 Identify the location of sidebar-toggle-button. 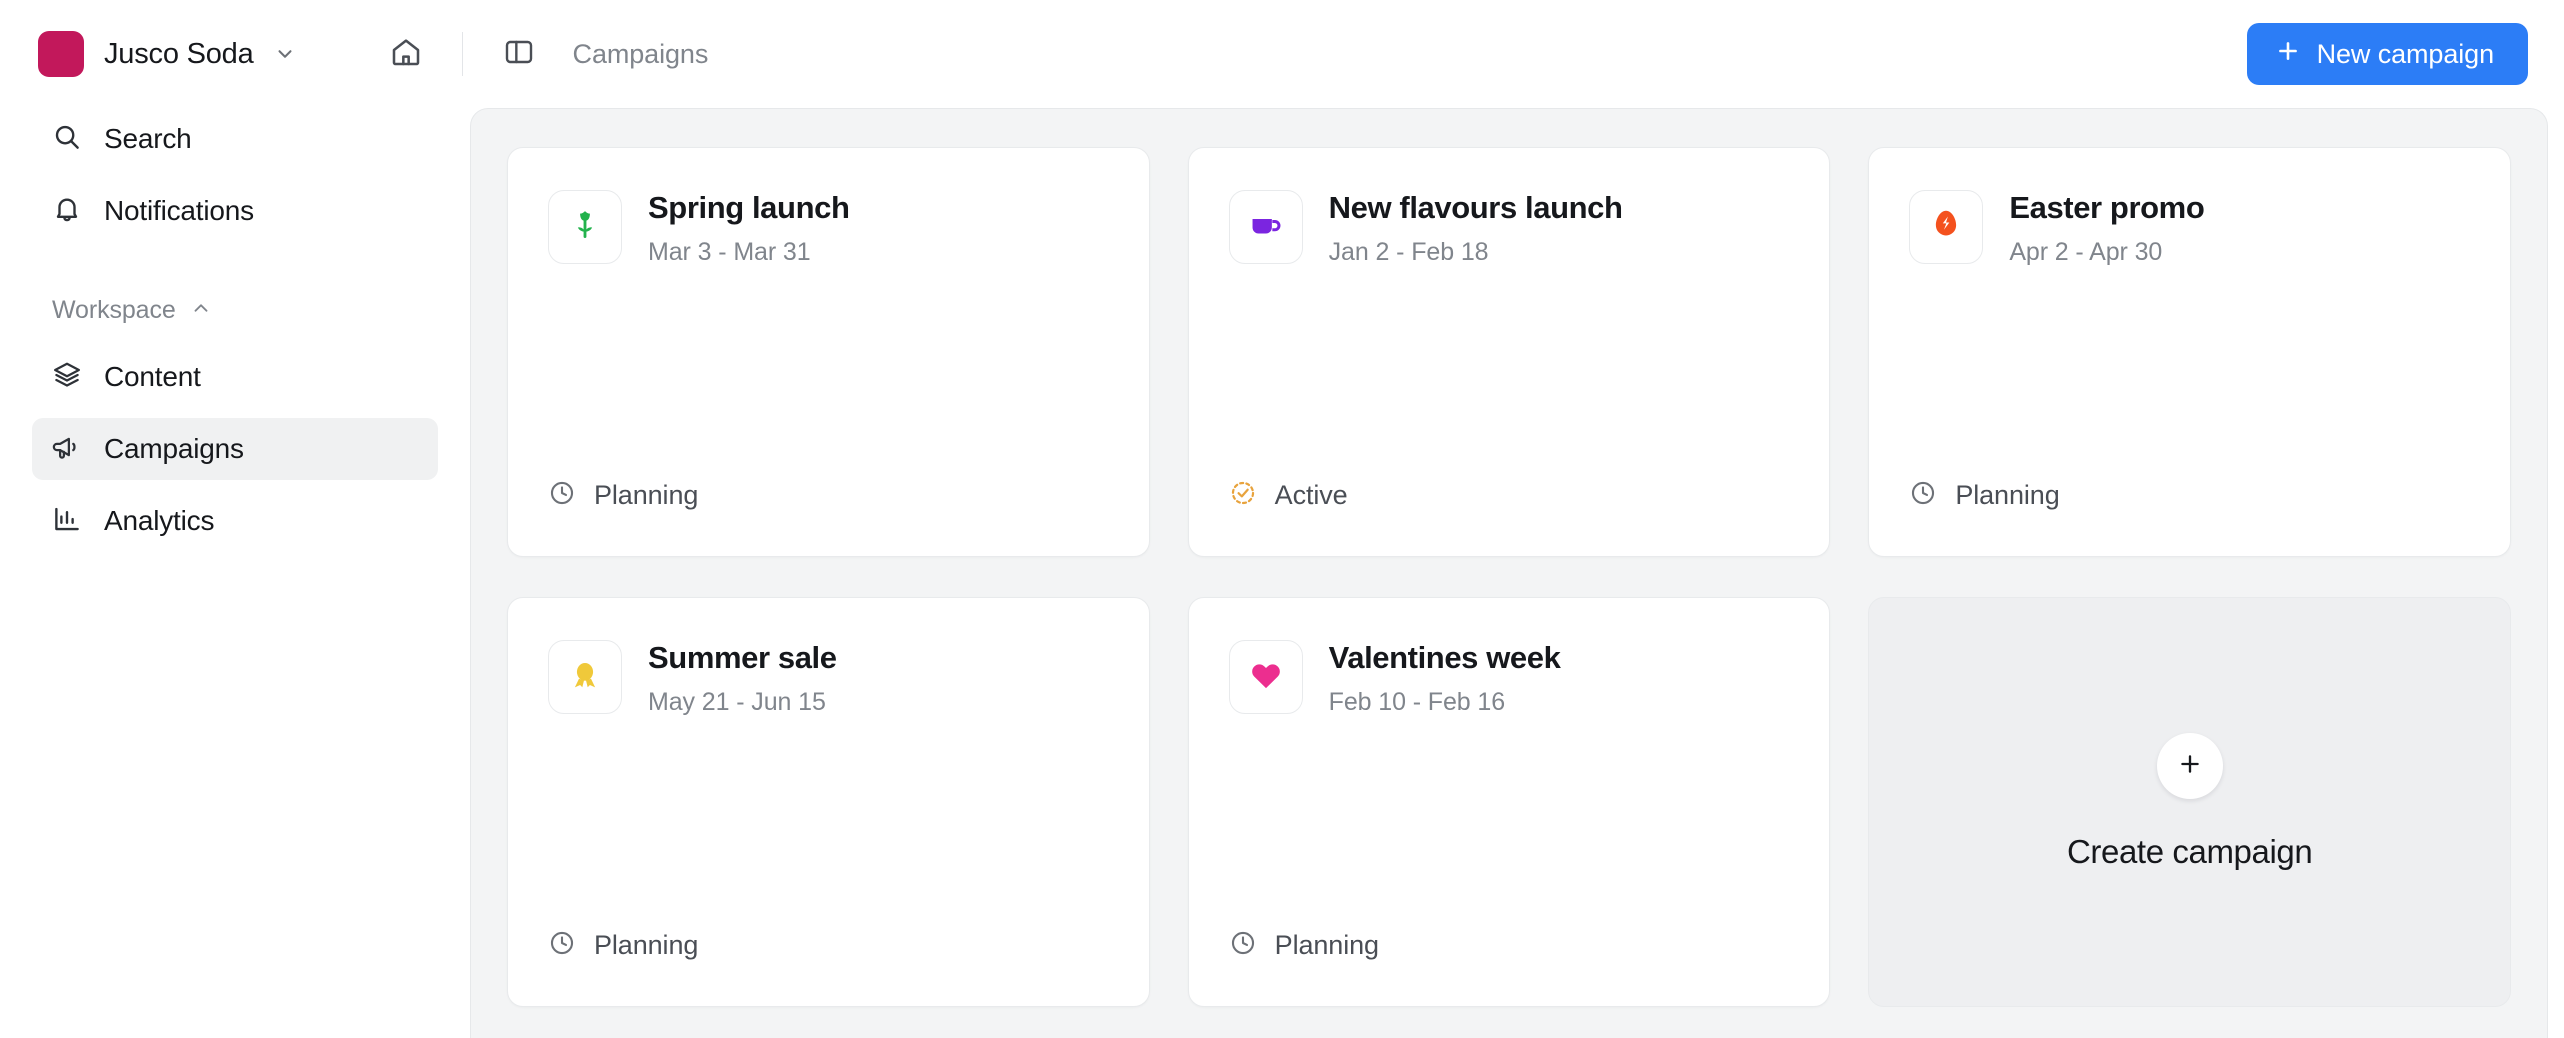
(519, 54).